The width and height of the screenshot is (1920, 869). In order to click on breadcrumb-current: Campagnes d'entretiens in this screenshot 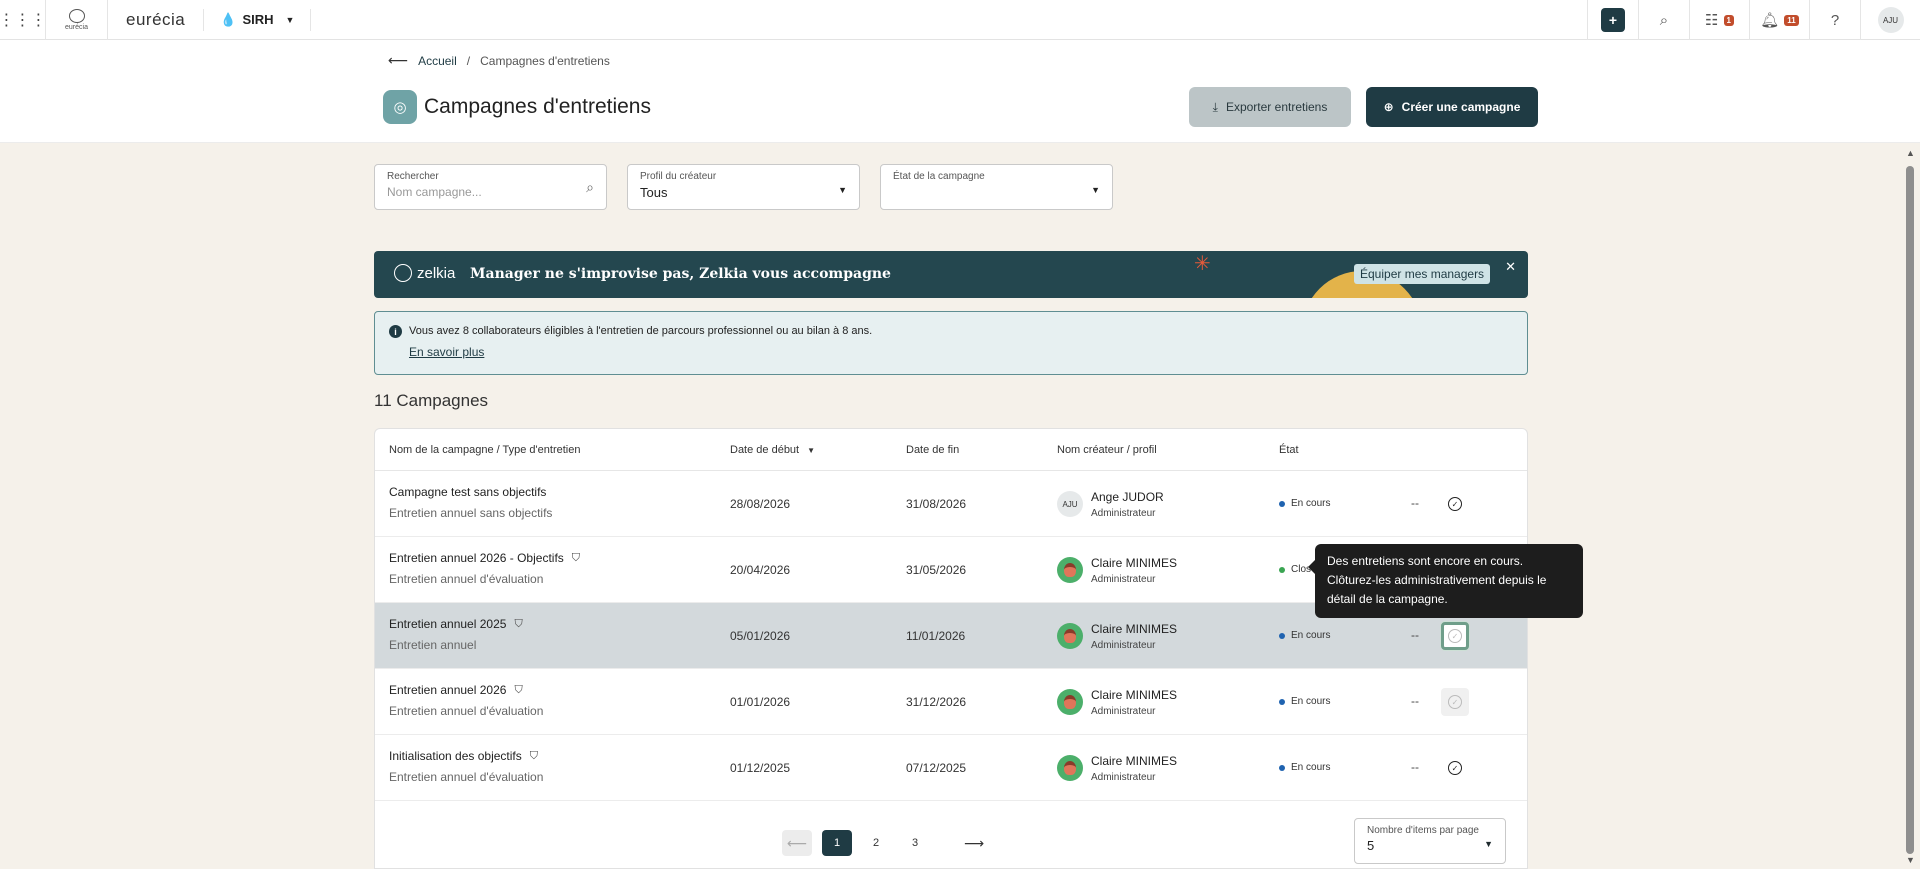, I will do `click(545, 60)`.